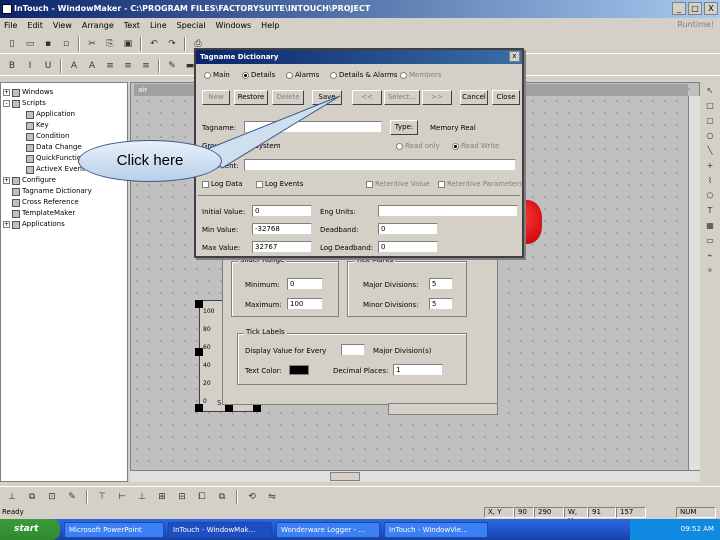 This screenshot has width=720, height=540. What do you see at coordinates (679, 8) in the screenshot?
I see `minimize-button: _` at bounding box center [679, 8].